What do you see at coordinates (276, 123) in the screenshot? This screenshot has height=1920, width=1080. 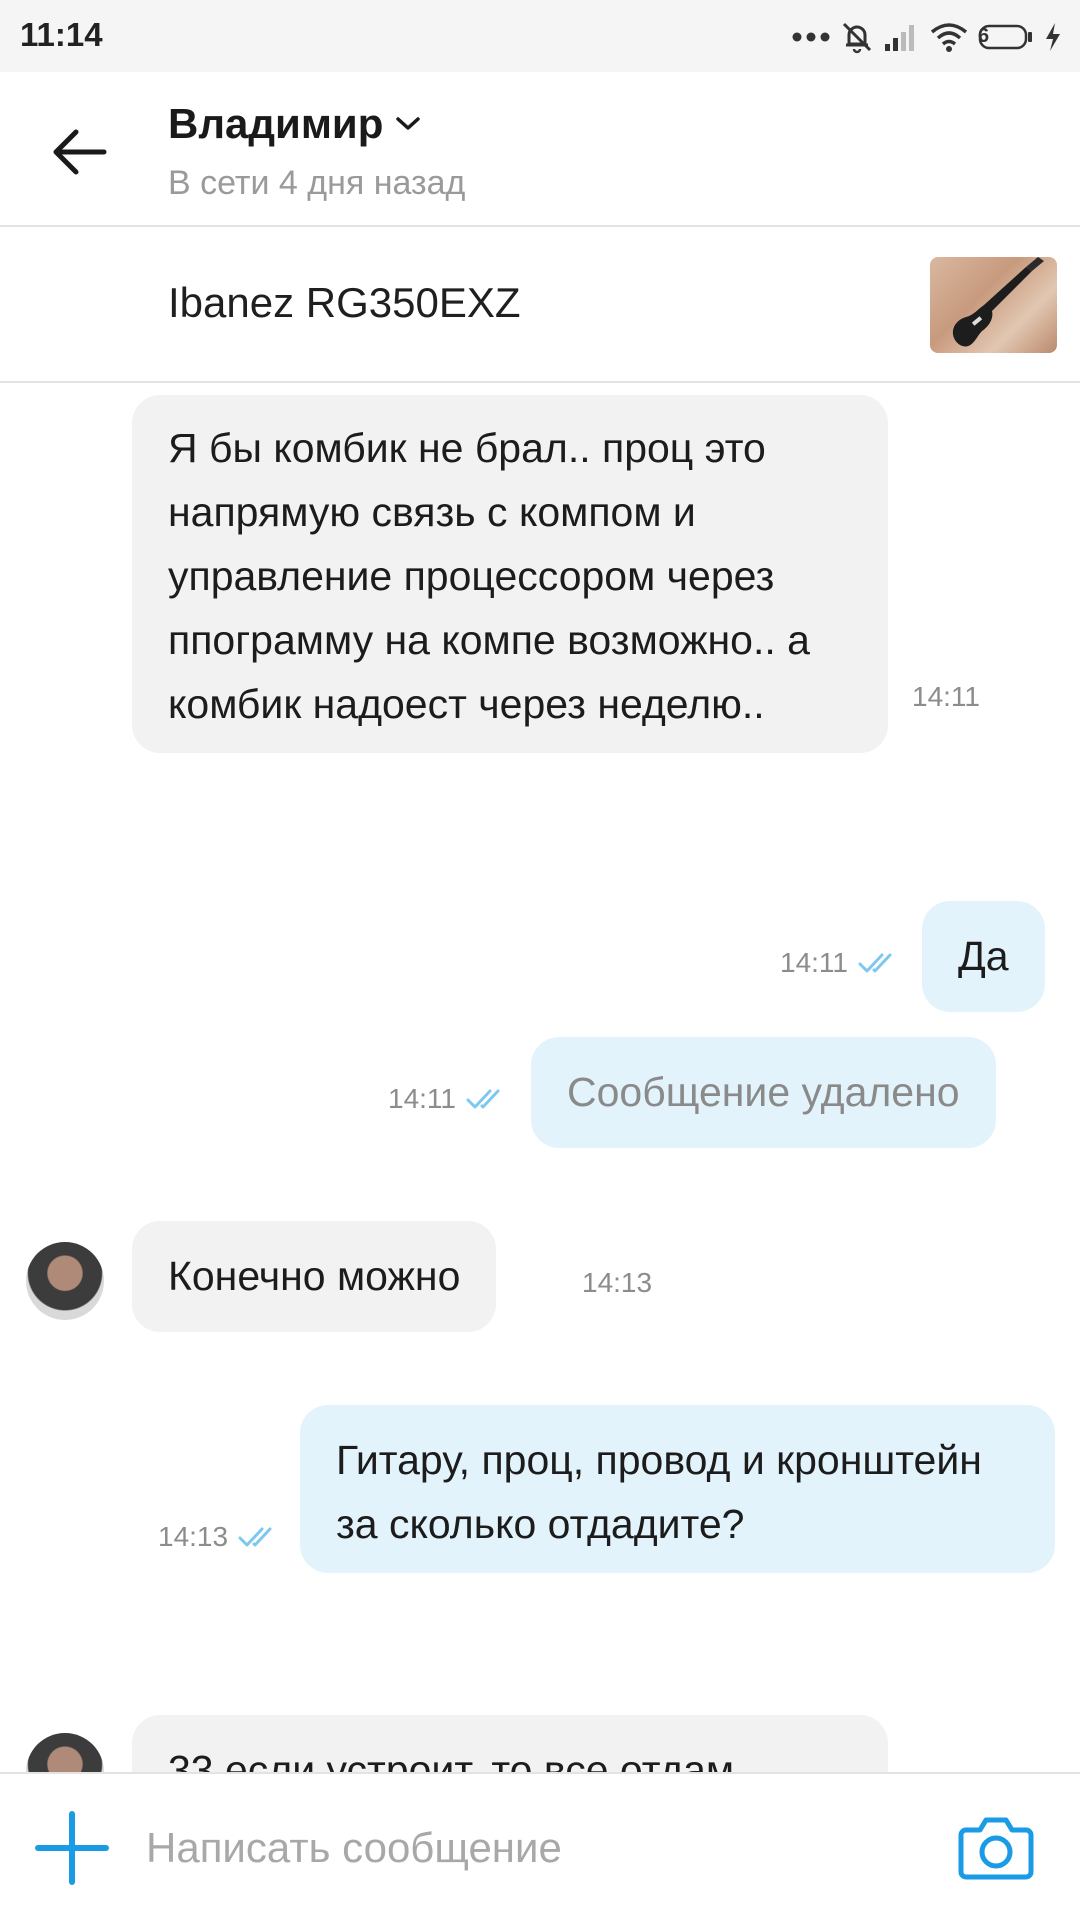 I see `contact-name: Владимир` at bounding box center [276, 123].